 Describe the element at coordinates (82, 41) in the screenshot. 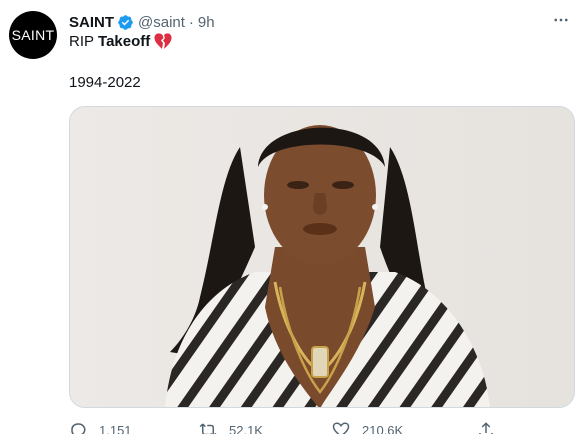

I see `tweet-text-prefix: RIP` at that location.